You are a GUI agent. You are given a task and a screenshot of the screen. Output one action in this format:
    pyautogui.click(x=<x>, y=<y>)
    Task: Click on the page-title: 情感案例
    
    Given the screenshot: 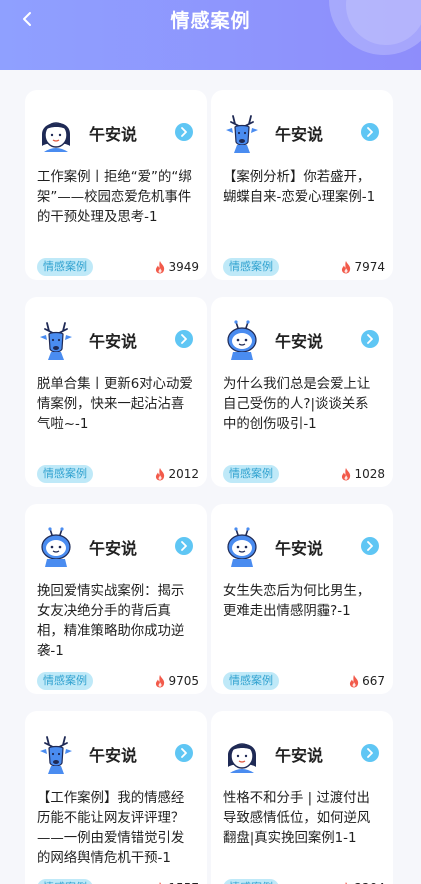 What is the action you would take?
    pyautogui.click(x=210, y=21)
    